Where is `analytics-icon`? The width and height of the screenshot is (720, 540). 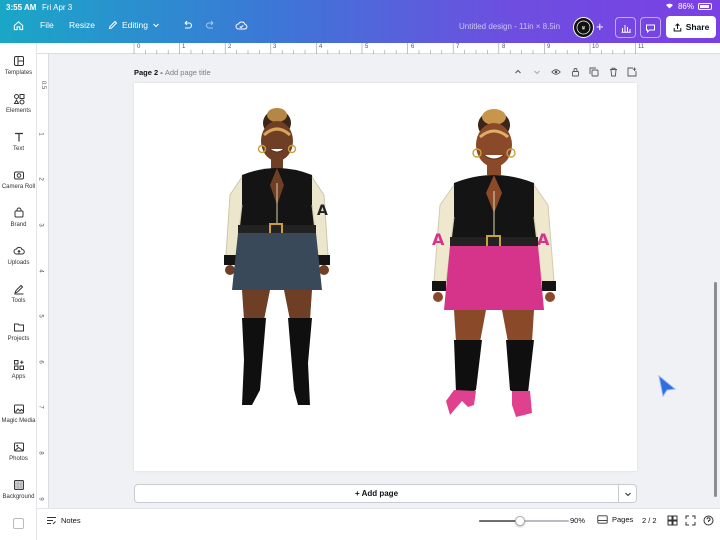 analytics-icon is located at coordinates (625, 27).